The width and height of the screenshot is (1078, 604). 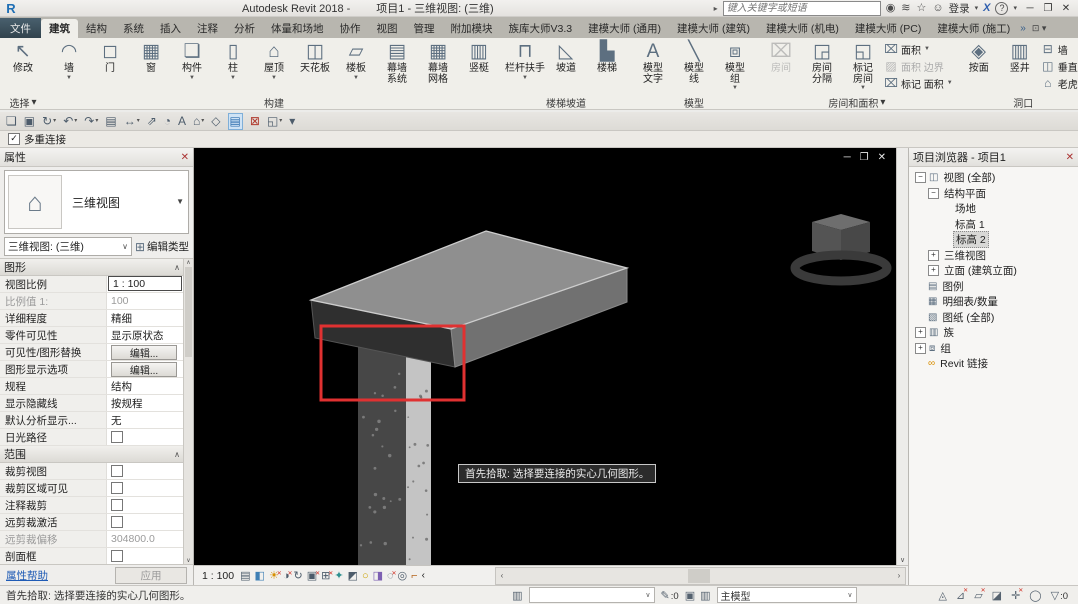 What do you see at coordinates (694, 102) in the screenshot?
I see `ribbon-panel-label-3: 模型` at bounding box center [694, 102].